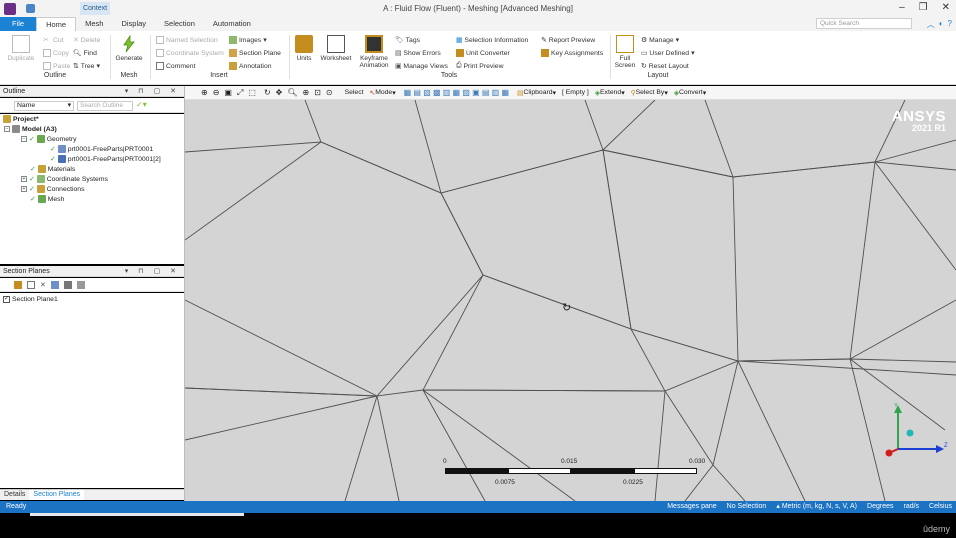 The height and width of the screenshot is (538, 956). I want to click on worksheet-button: Worksheet, so click(336, 48).